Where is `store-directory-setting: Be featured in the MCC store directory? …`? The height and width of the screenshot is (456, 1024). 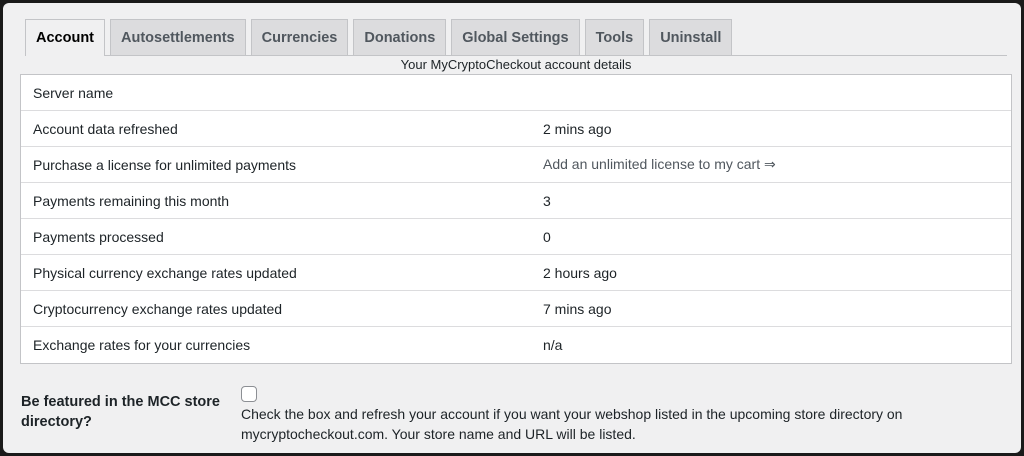 store-directory-setting: Be featured in the MCC store directory? … is located at coordinates (516, 415).